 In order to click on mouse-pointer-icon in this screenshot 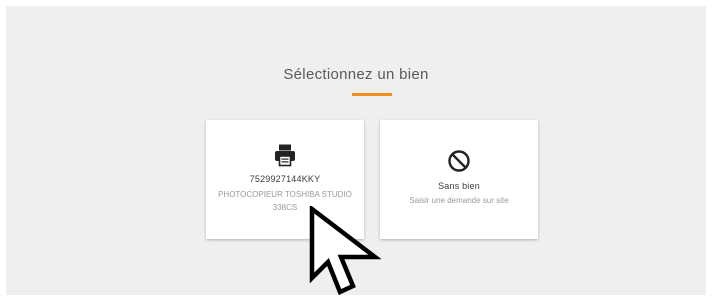, I will do `click(345, 252)`.